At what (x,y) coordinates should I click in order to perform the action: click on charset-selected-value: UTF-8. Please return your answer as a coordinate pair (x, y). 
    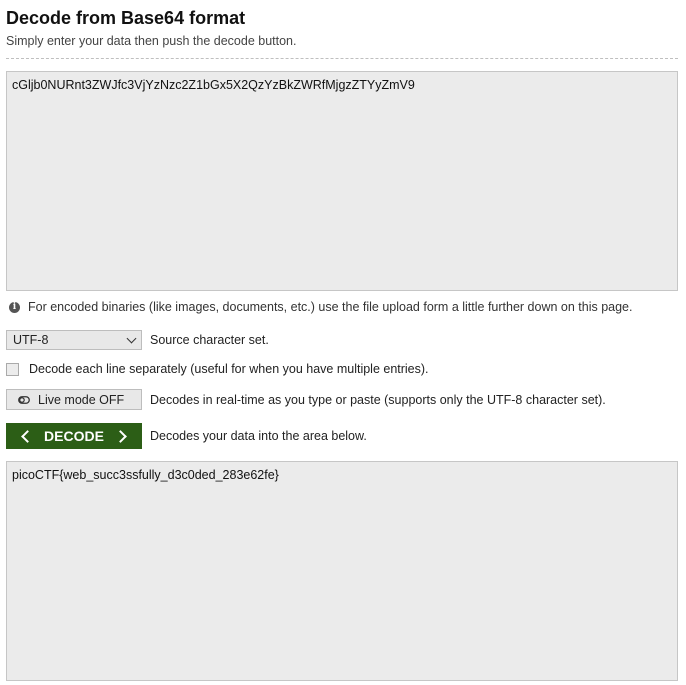
    Looking at the image, I should click on (31, 340).